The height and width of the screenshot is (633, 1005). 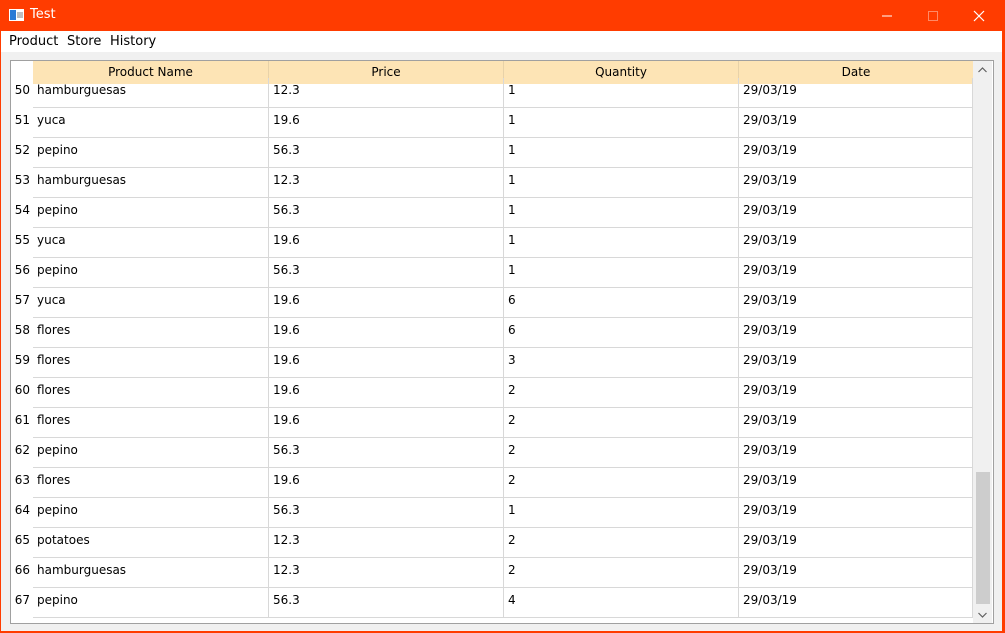 What do you see at coordinates (492, 183) in the screenshot?
I see `table-row: 53 hamburguesas 12.3 1 29/03/19` at bounding box center [492, 183].